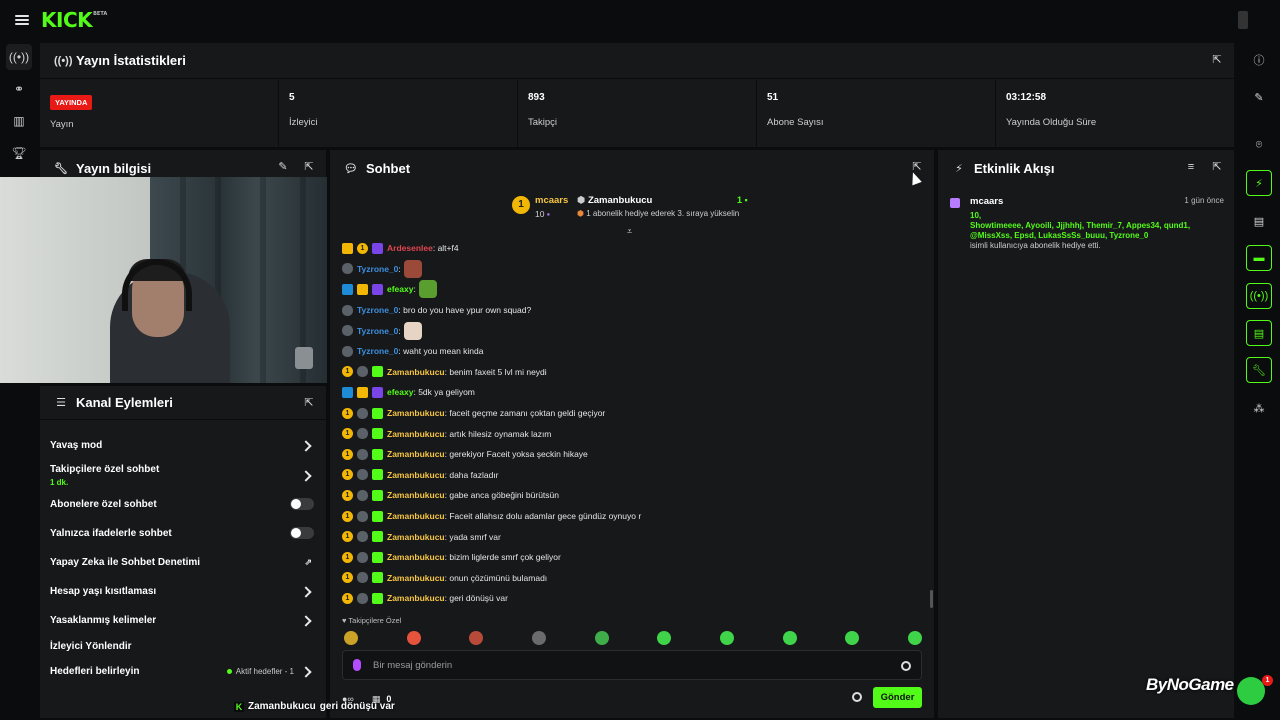  What do you see at coordinates (182, 445) in the screenshot?
I see `slow-mode-row: Yavaş mod` at bounding box center [182, 445].